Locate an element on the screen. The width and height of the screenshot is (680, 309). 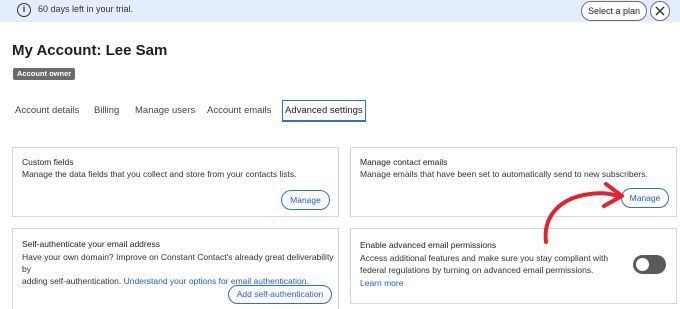
description-line-2: adding self-authentication. is located at coordinates (72, 281).